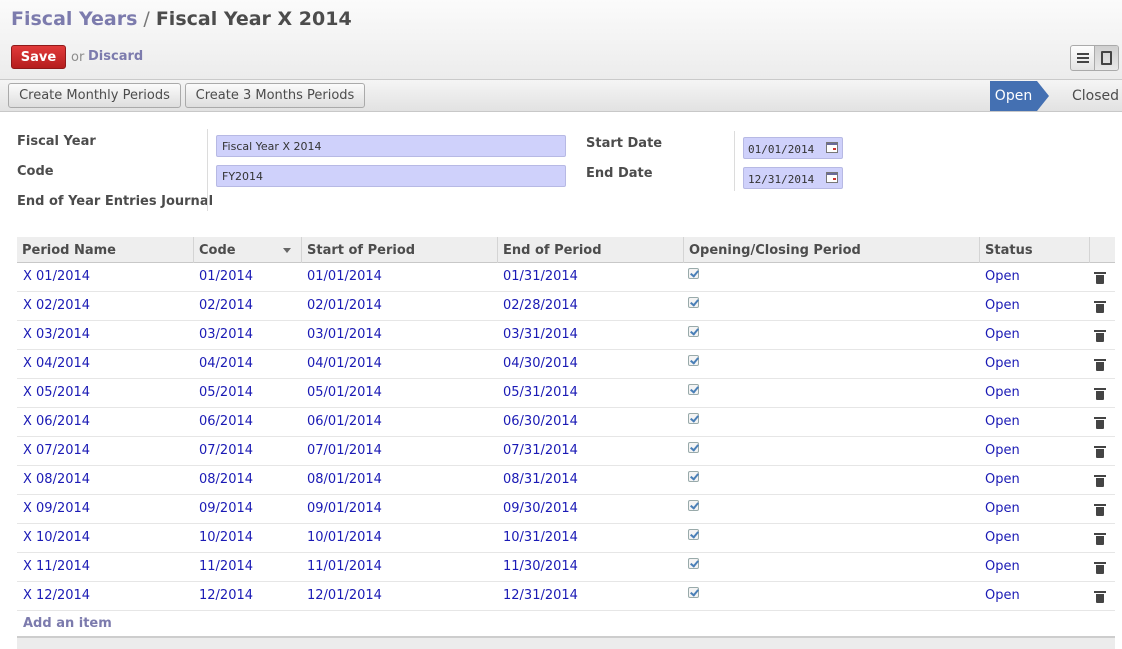  Describe the element at coordinates (247, 250) in the screenshot. I see `column-code: Code` at that location.